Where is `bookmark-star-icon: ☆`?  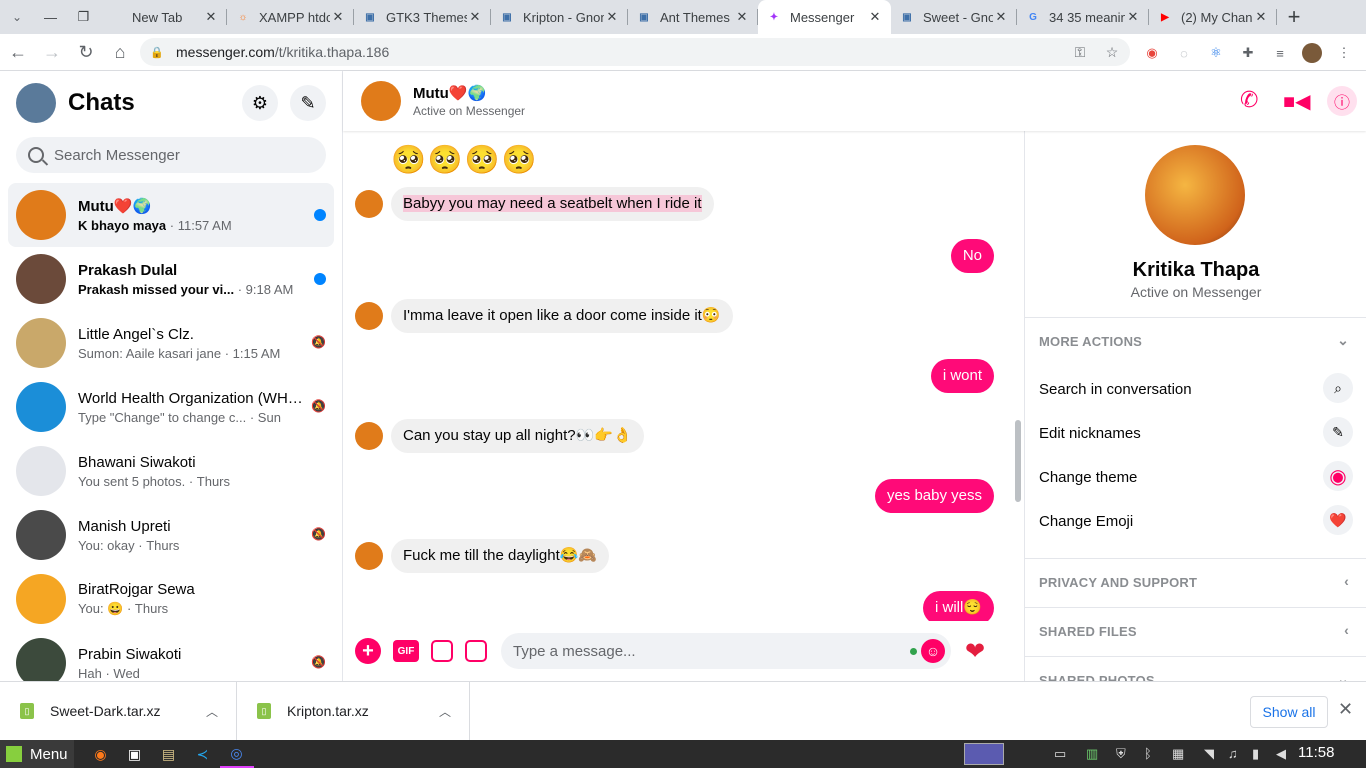 bookmark-star-icon: ☆ is located at coordinates (1112, 52).